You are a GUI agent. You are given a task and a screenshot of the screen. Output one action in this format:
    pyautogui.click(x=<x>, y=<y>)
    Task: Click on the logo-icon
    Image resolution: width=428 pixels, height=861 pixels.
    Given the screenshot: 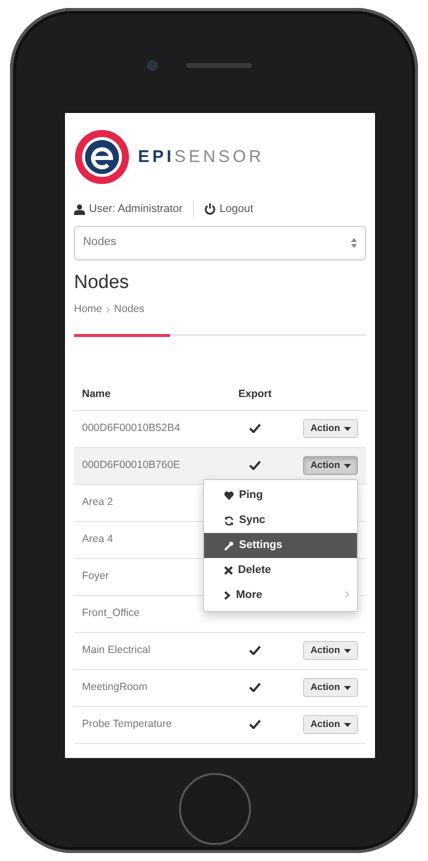 What is the action you would take?
    pyautogui.click(x=102, y=157)
    